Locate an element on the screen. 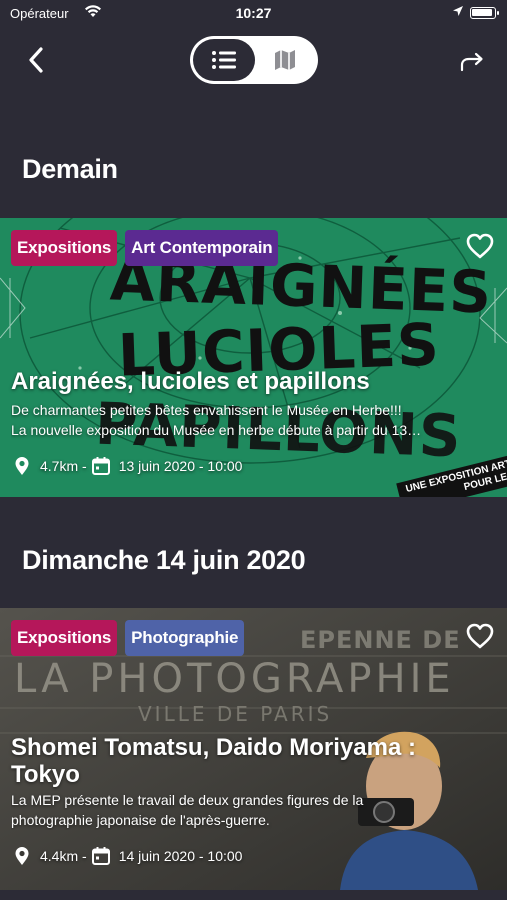 This screenshot has width=507, height=900. map-icon is located at coordinates (285, 60).